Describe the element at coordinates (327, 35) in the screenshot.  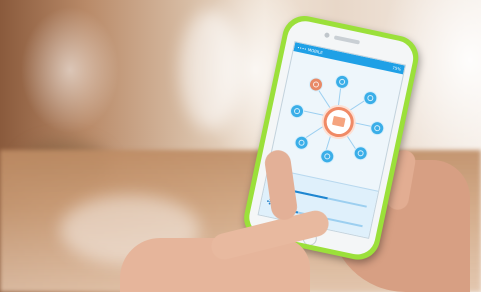
I see `camera-icon` at that location.